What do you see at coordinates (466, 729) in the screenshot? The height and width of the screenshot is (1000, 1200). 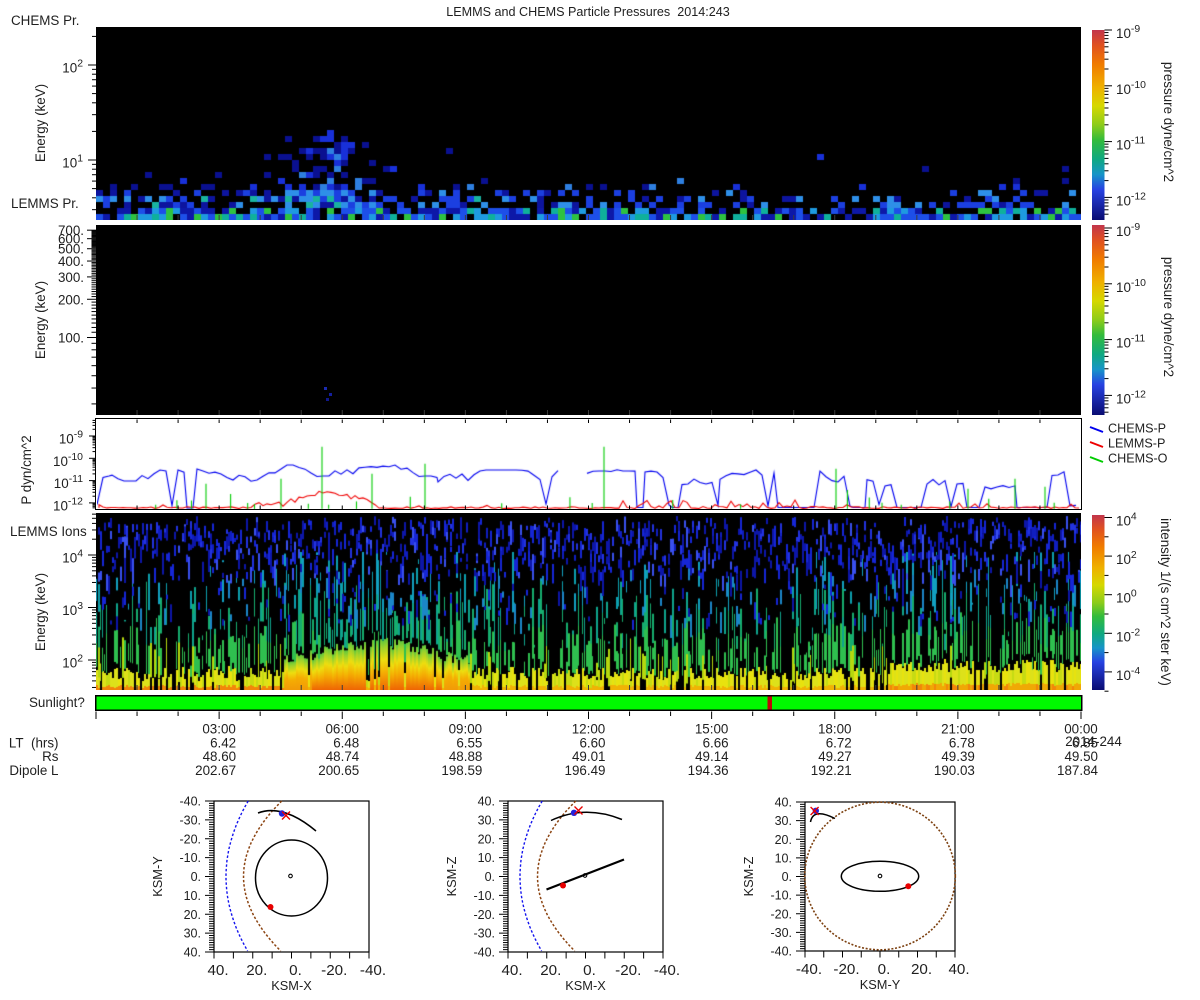 I see `svg-text: 09:00` at bounding box center [466, 729].